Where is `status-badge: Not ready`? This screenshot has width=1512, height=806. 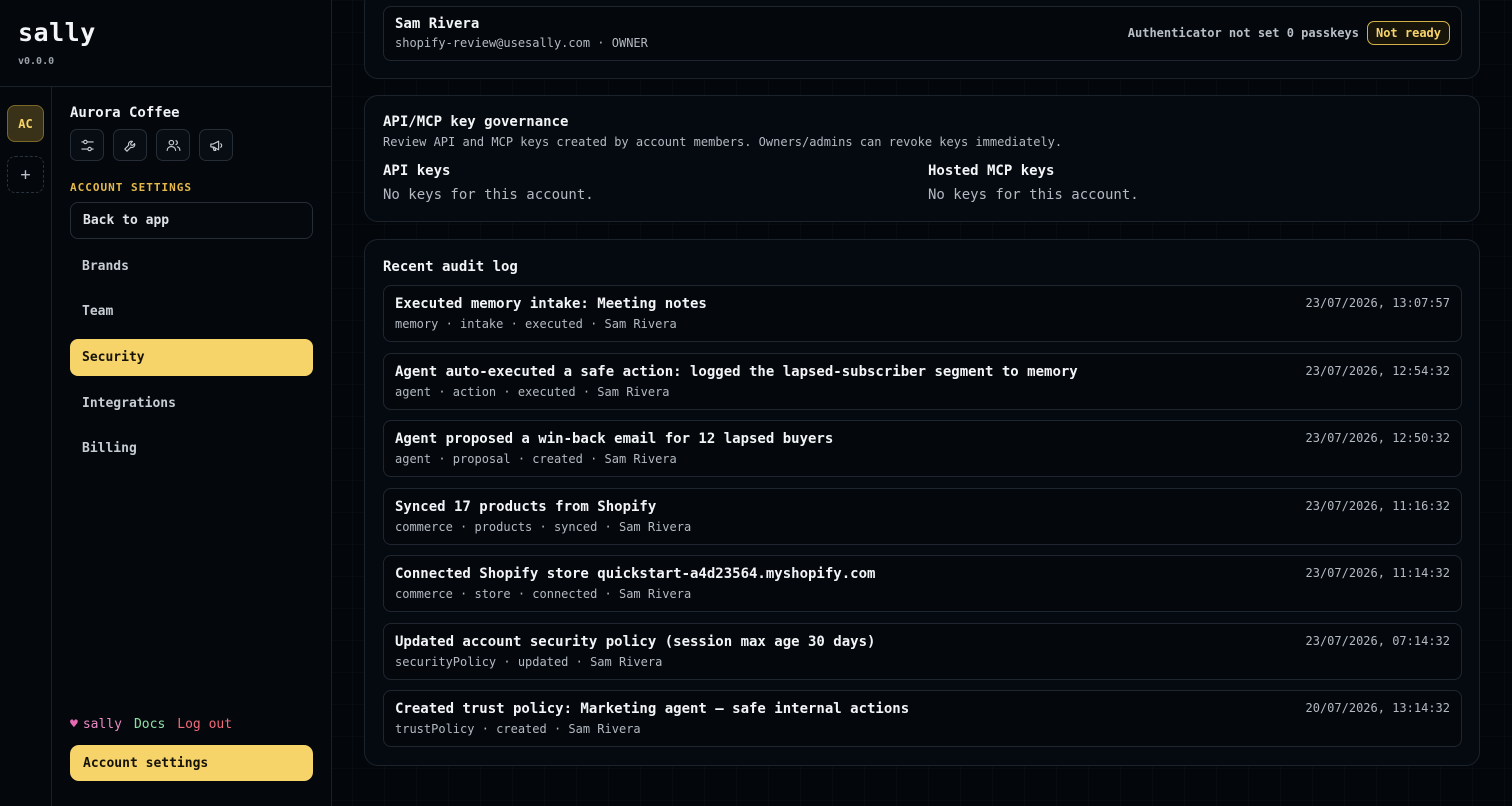
status-badge: Not ready is located at coordinates (1408, 33).